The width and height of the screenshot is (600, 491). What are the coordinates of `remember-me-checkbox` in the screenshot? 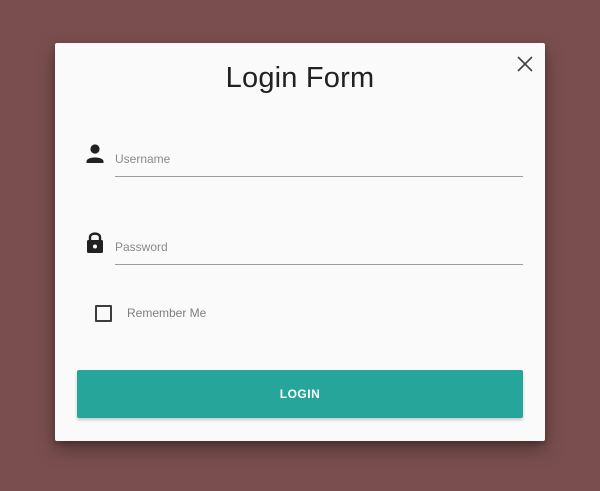 It's located at (103, 313).